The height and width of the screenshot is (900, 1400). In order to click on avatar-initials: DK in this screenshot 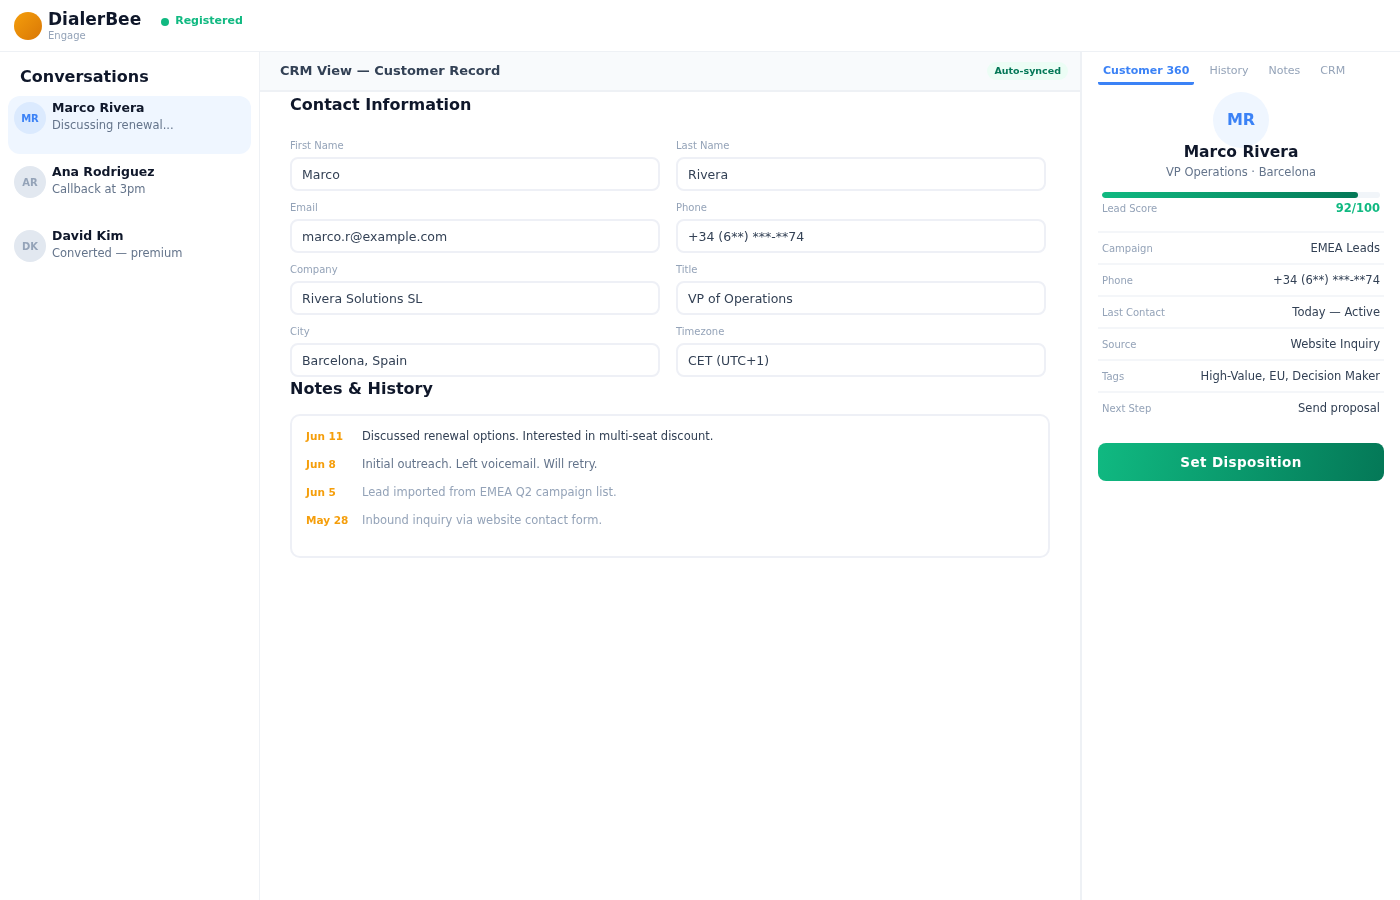, I will do `click(30, 246)`.